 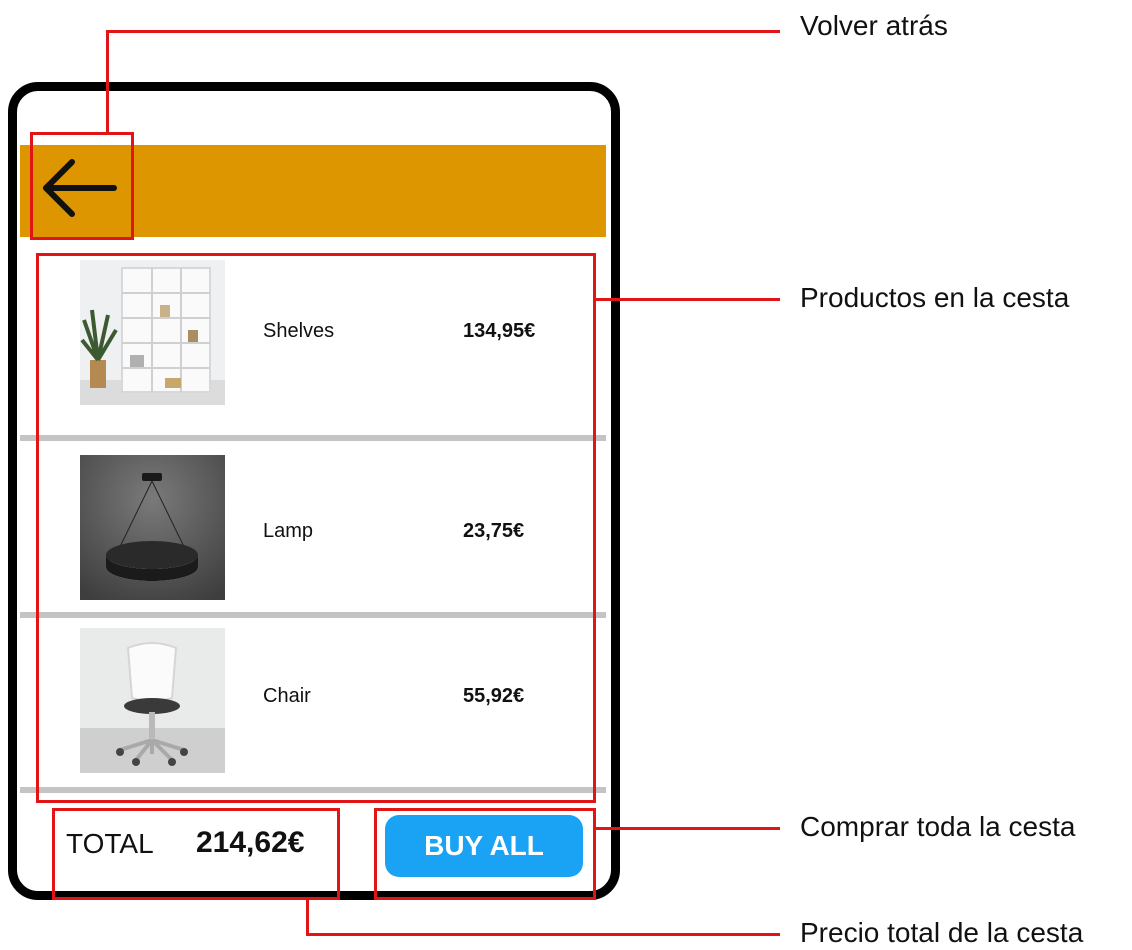 What do you see at coordinates (938, 826) in the screenshot?
I see `annotation-buy-all: Comprar toda la cesta` at bounding box center [938, 826].